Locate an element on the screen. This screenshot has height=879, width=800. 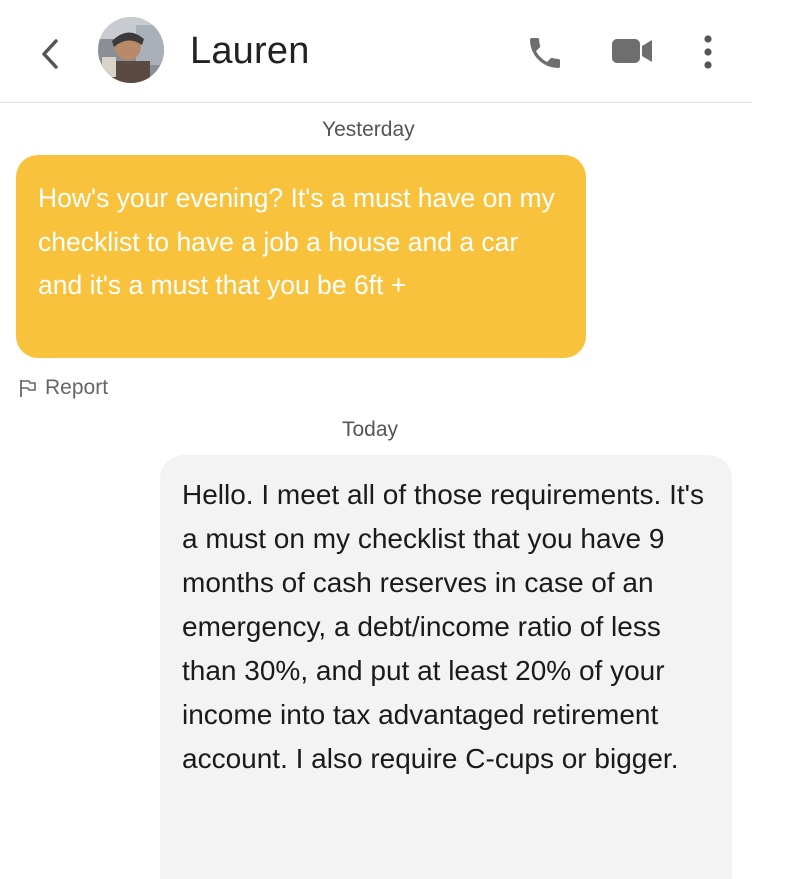
date-separator: Yesterday is located at coordinates (368, 129).